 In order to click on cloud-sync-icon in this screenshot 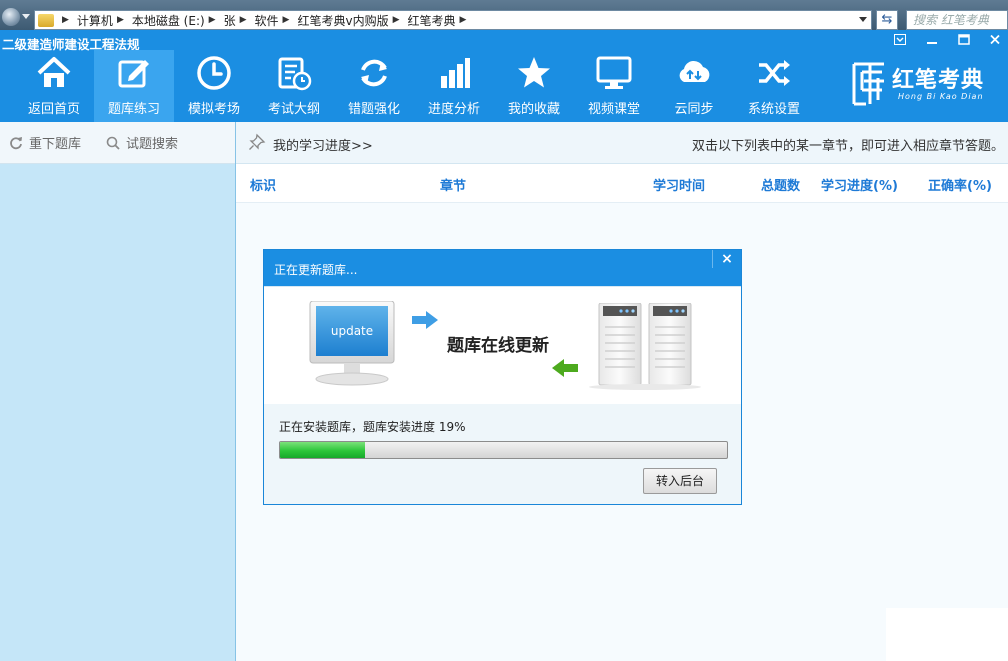, I will do `click(694, 71)`.